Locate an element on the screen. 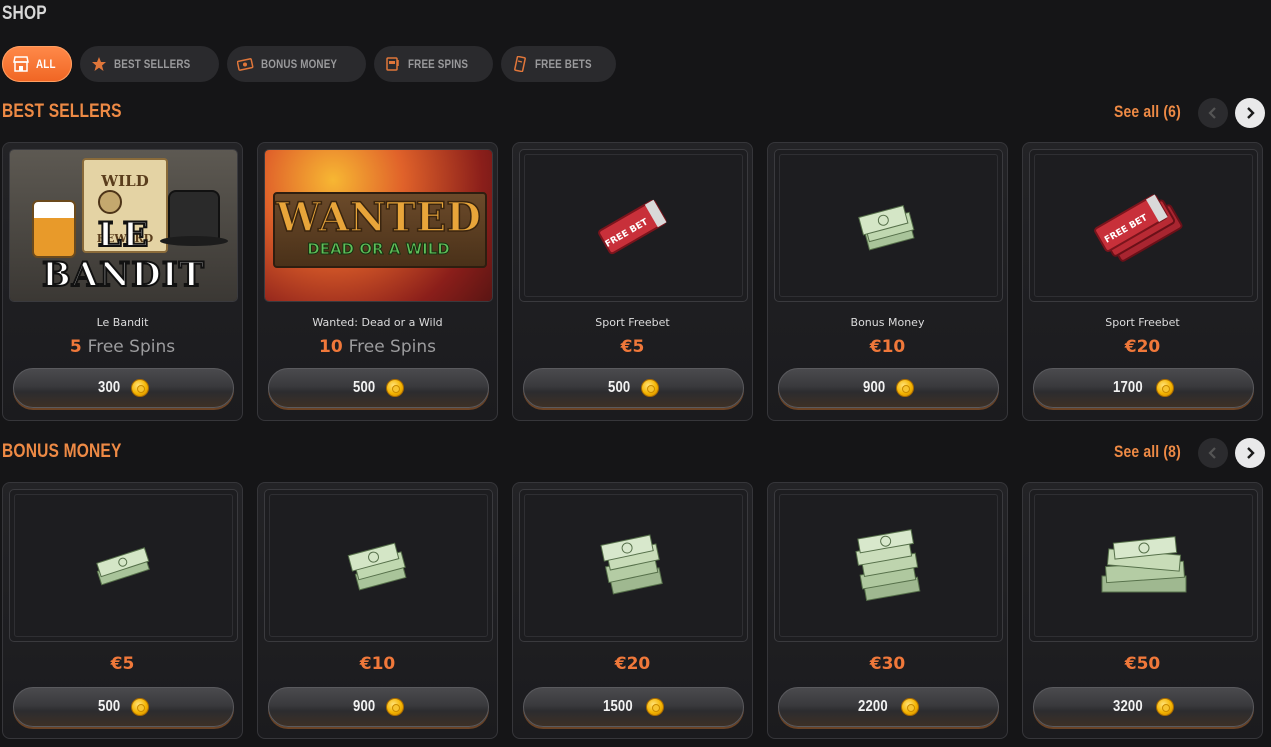 The width and height of the screenshot is (1271, 747). buy-button: 300 is located at coordinates (123, 388).